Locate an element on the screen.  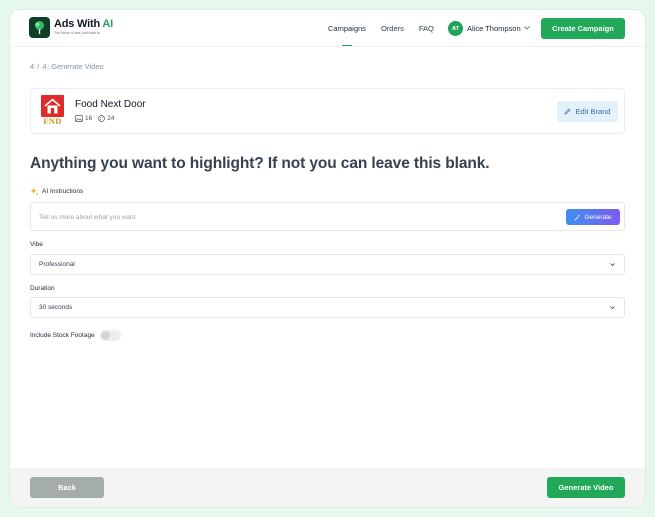
main-nav: Campaigns Orders FAQ is located at coordinates (388, 28).